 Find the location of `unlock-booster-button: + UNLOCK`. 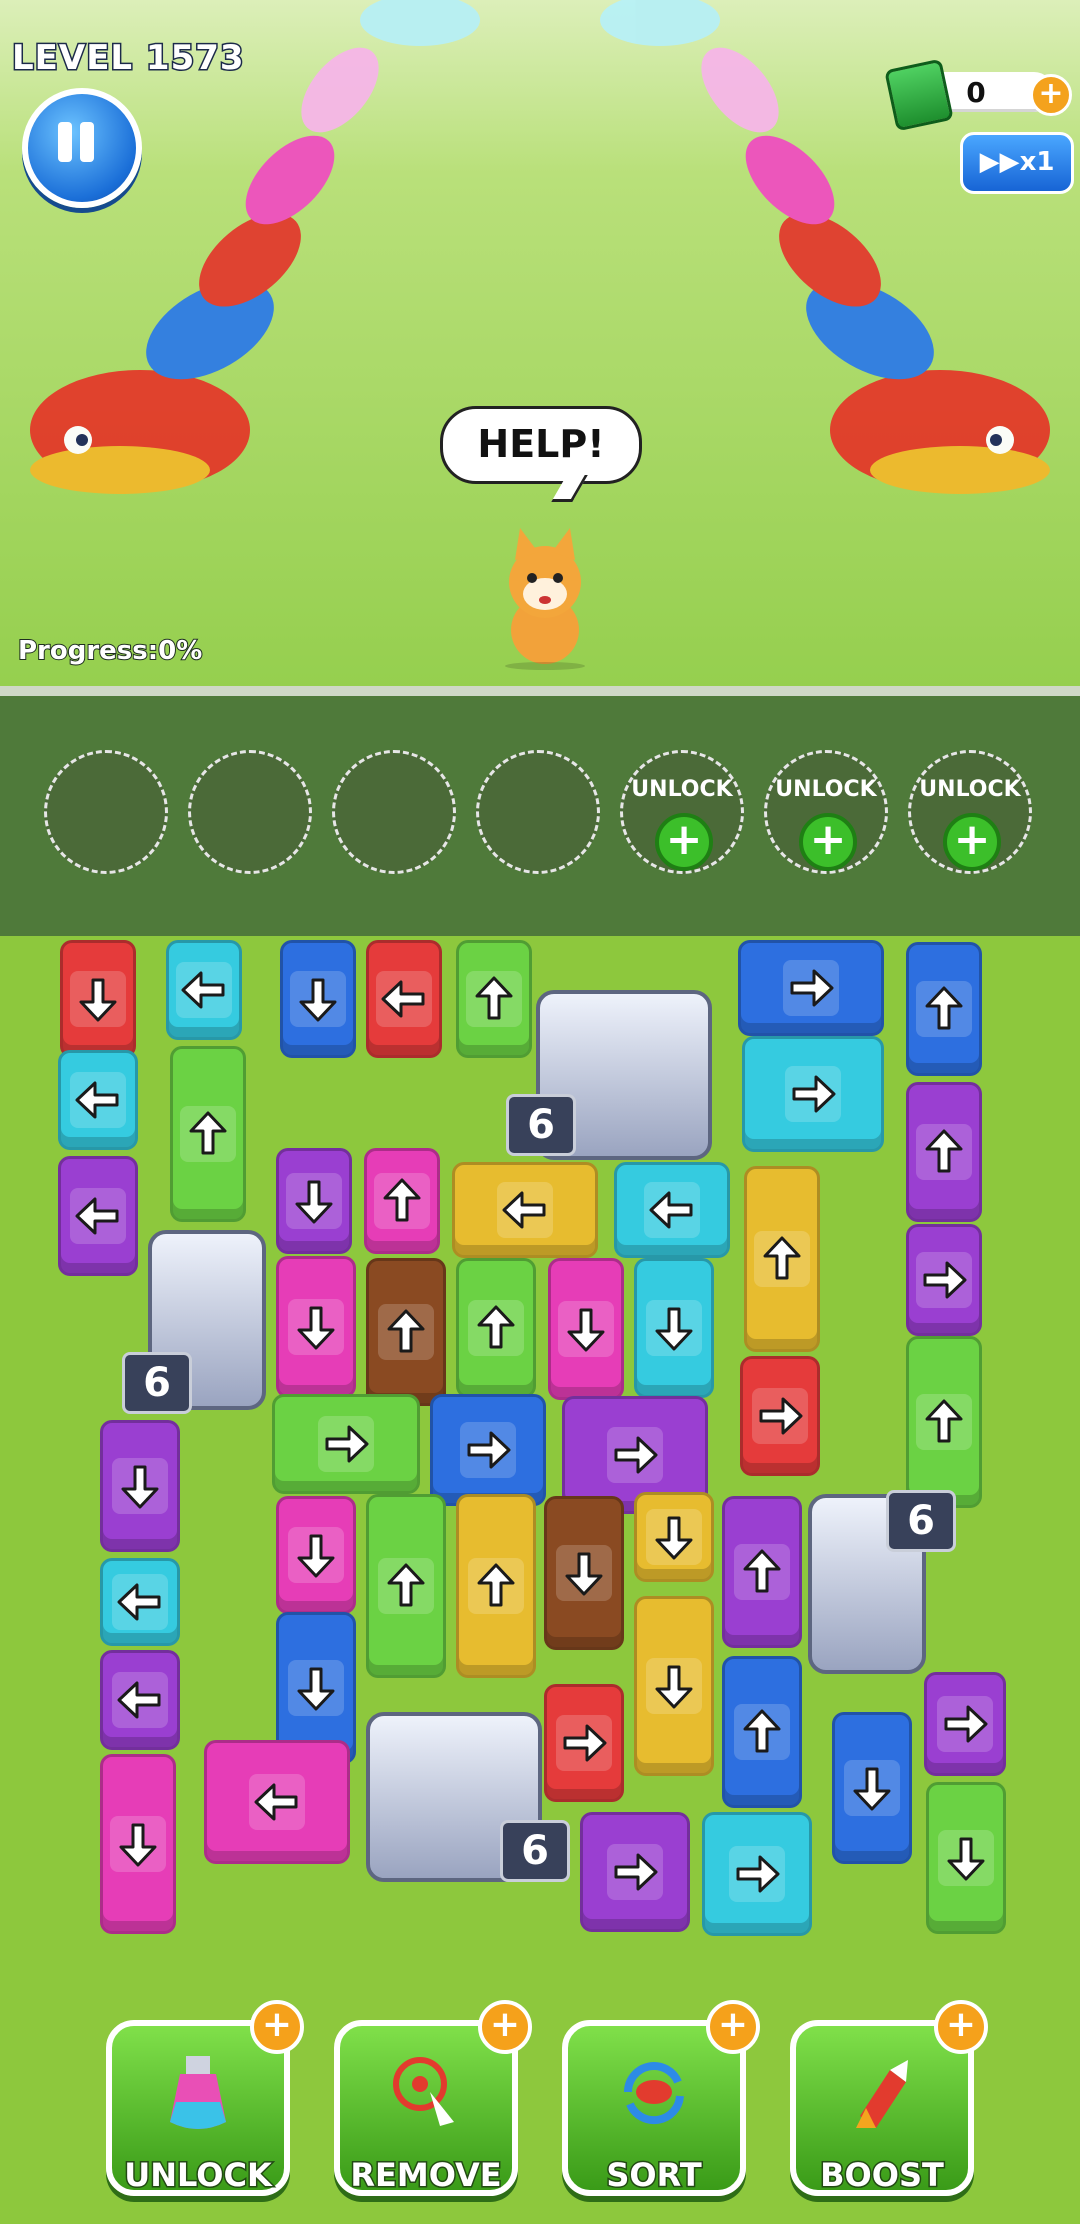

unlock-booster-button: + UNLOCK is located at coordinates (205, 2098).